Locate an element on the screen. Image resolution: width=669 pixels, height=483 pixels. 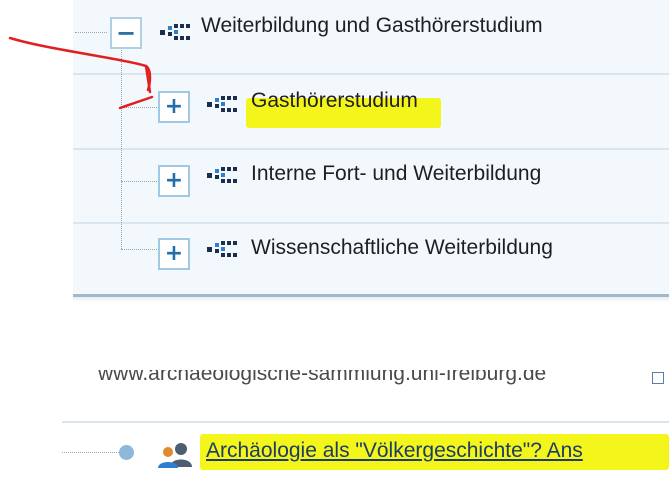
people-icon is located at coordinates (175, 455).